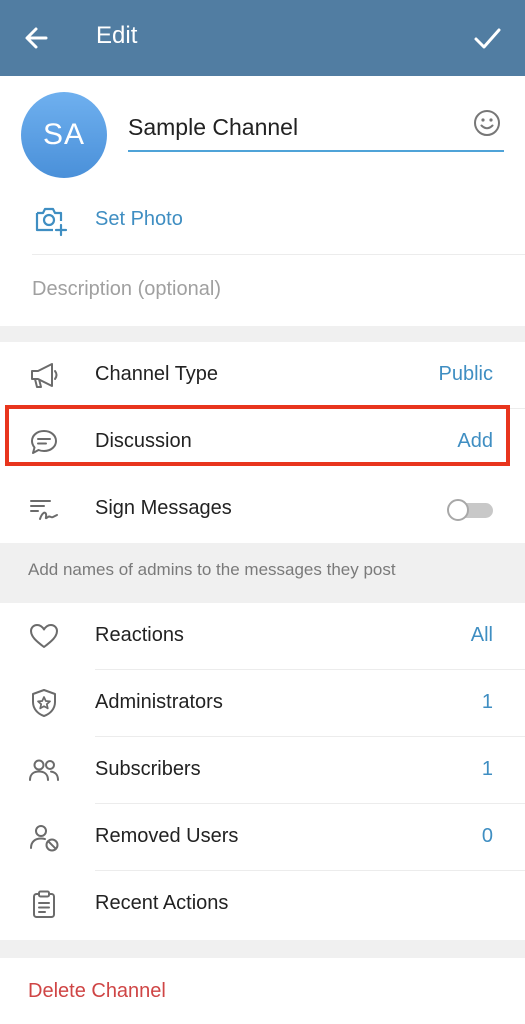 The image size is (525, 1024). I want to click on delete-channel-button: Delete Channel, so click(262, 991).